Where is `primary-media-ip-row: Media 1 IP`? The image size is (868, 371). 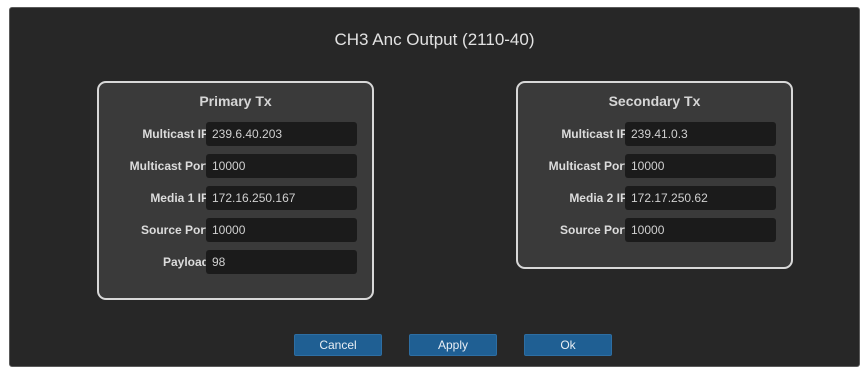 primary-media-ip-row: Media 1 IP is located at coordinates (235, 198).